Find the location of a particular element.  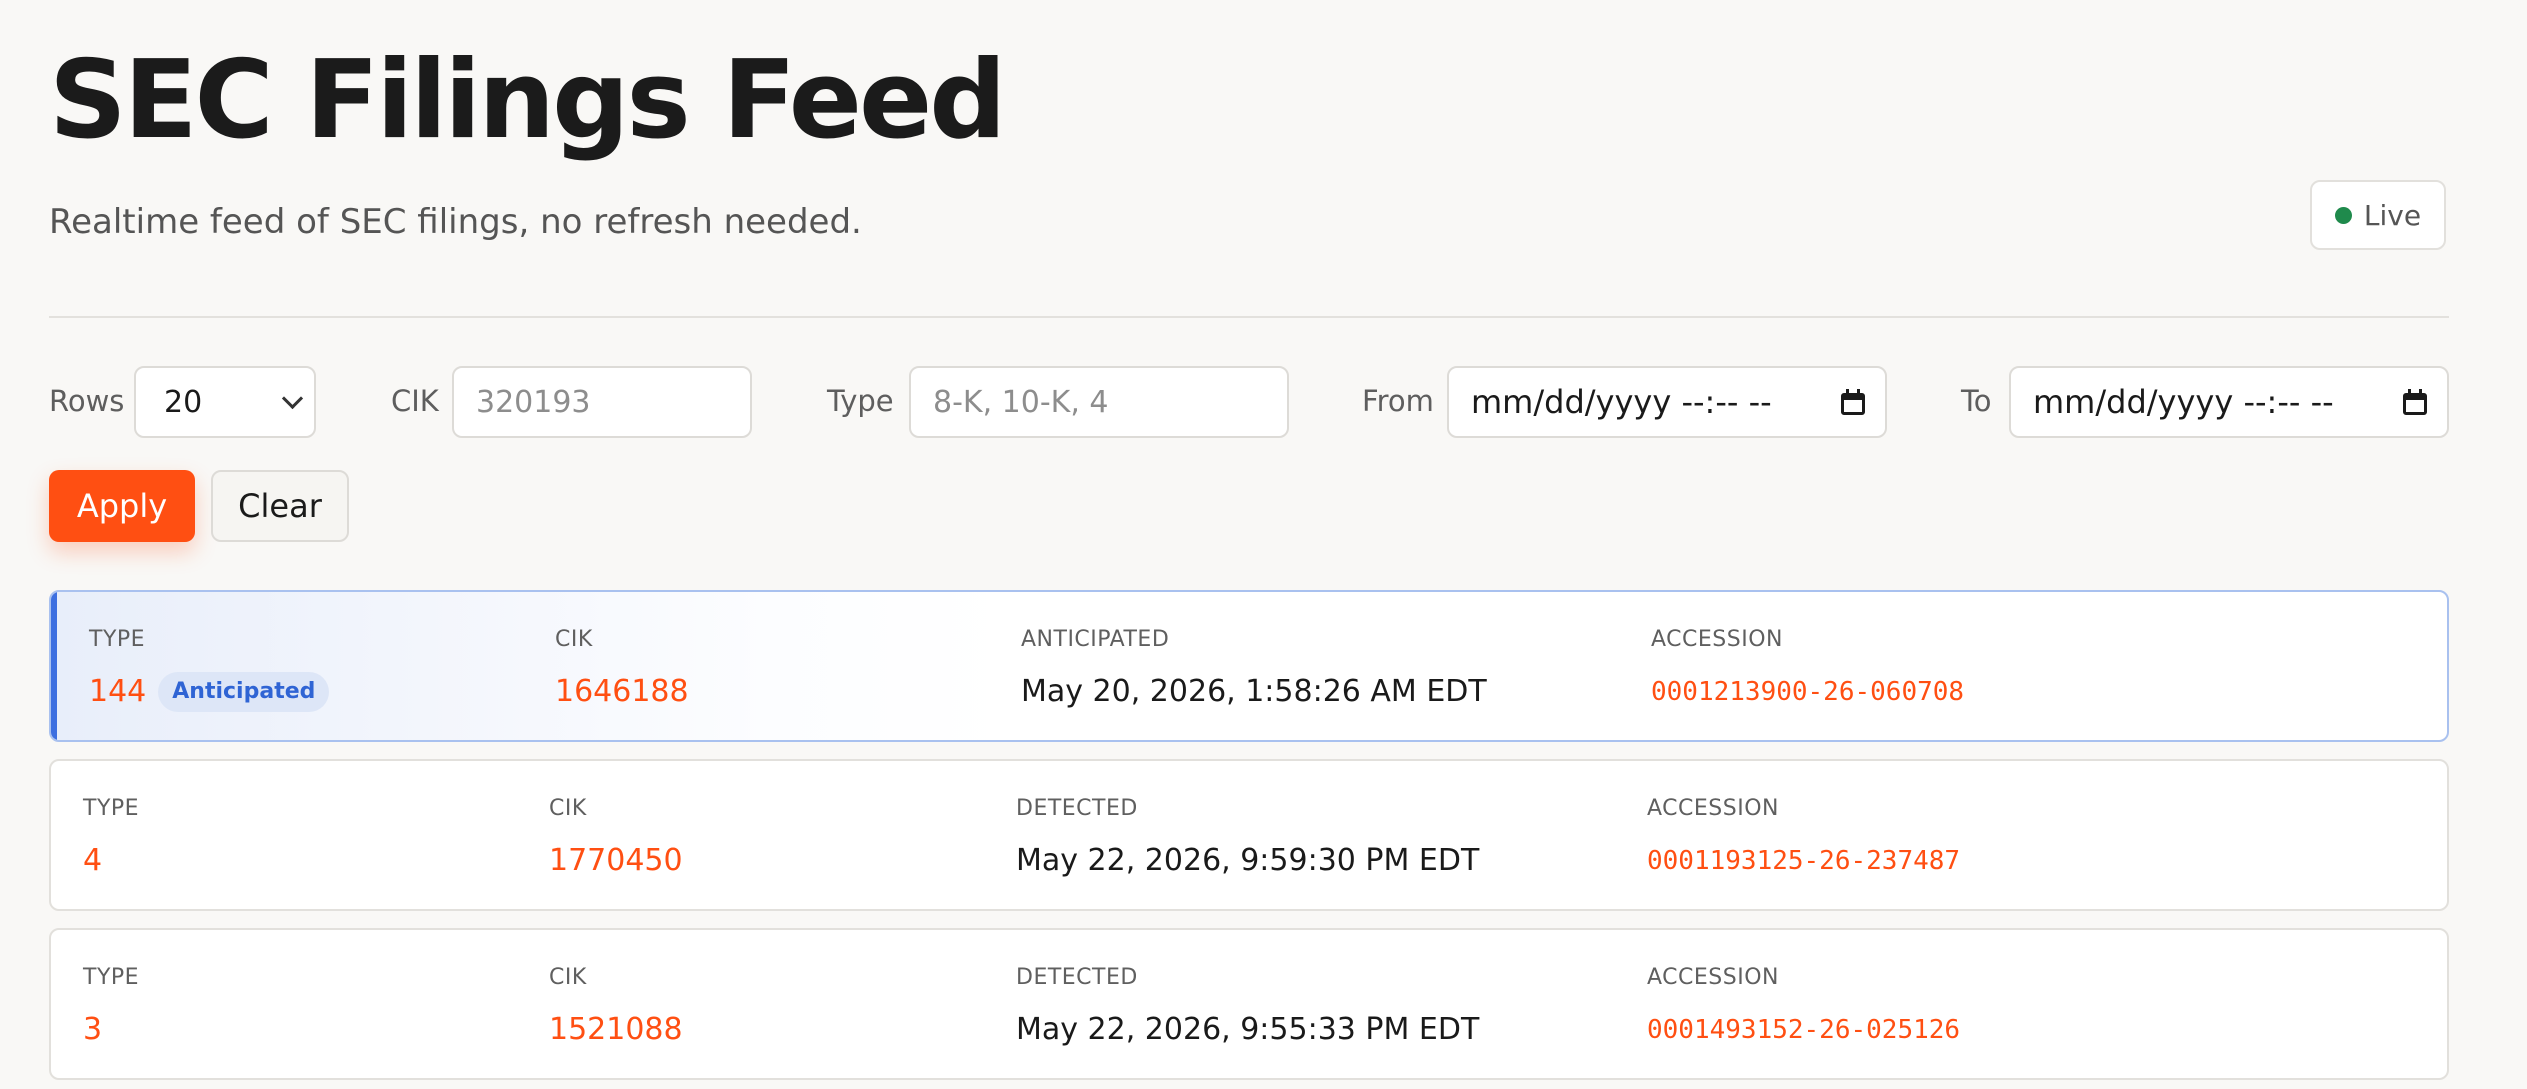

accession-column: ACCESSION 0001493152-26-025126 is located at coordinates (1803, 1007).